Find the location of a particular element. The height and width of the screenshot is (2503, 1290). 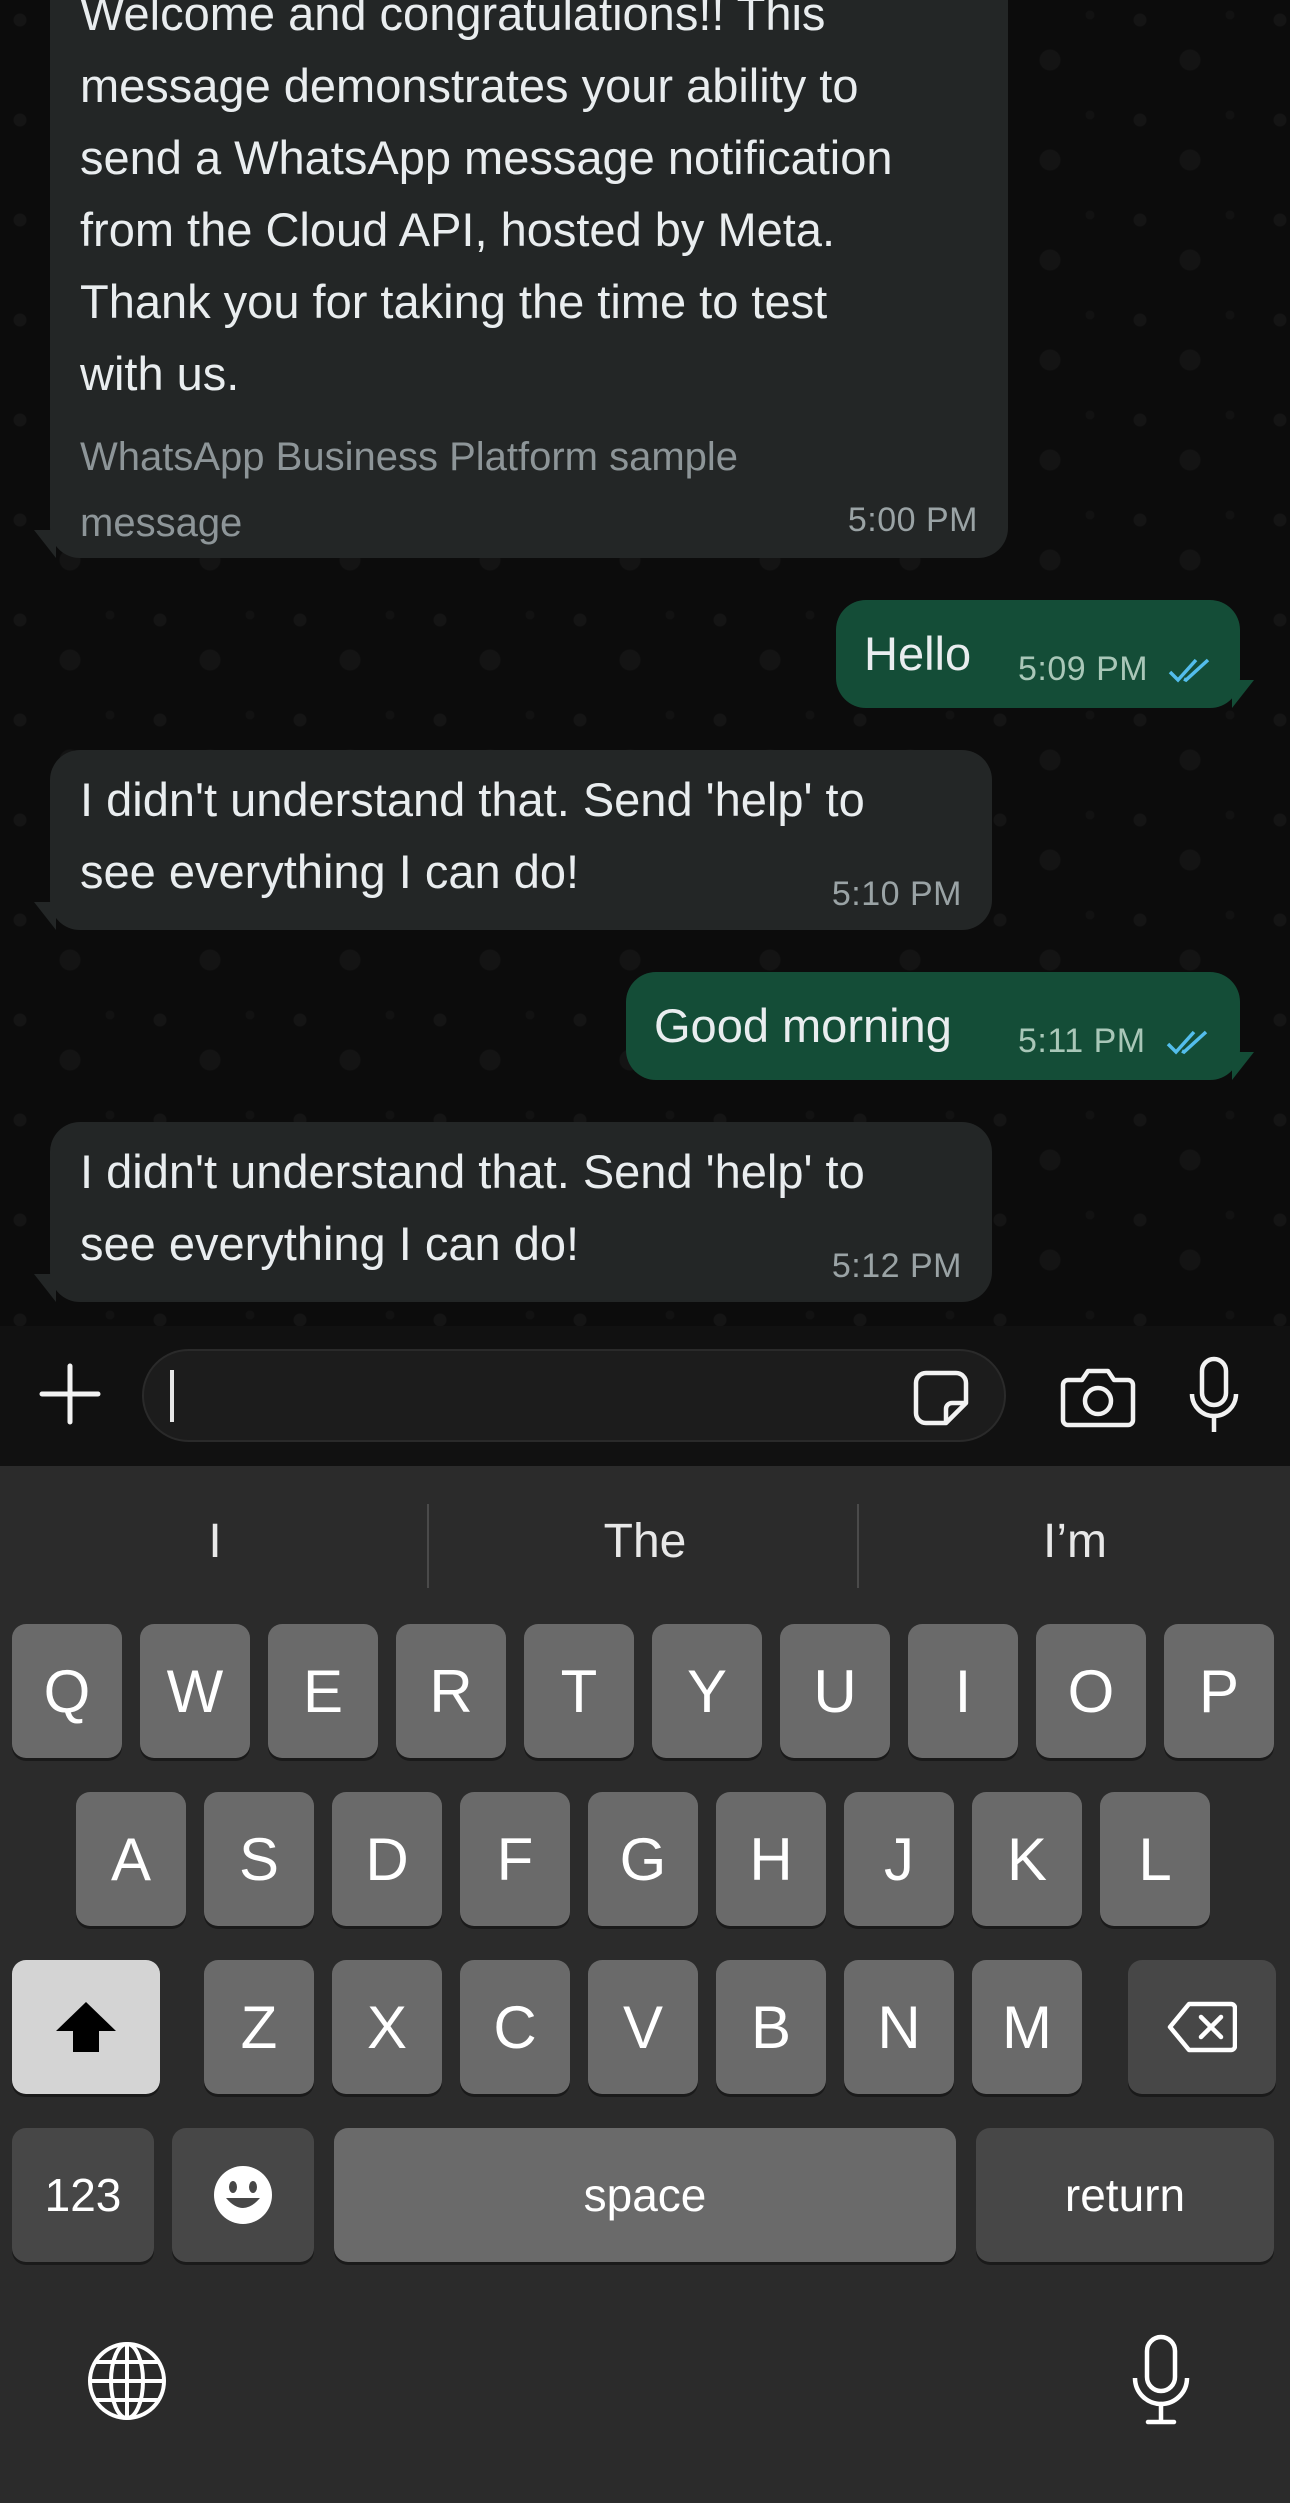

emoji-key is located at coordinates (243, 2195).